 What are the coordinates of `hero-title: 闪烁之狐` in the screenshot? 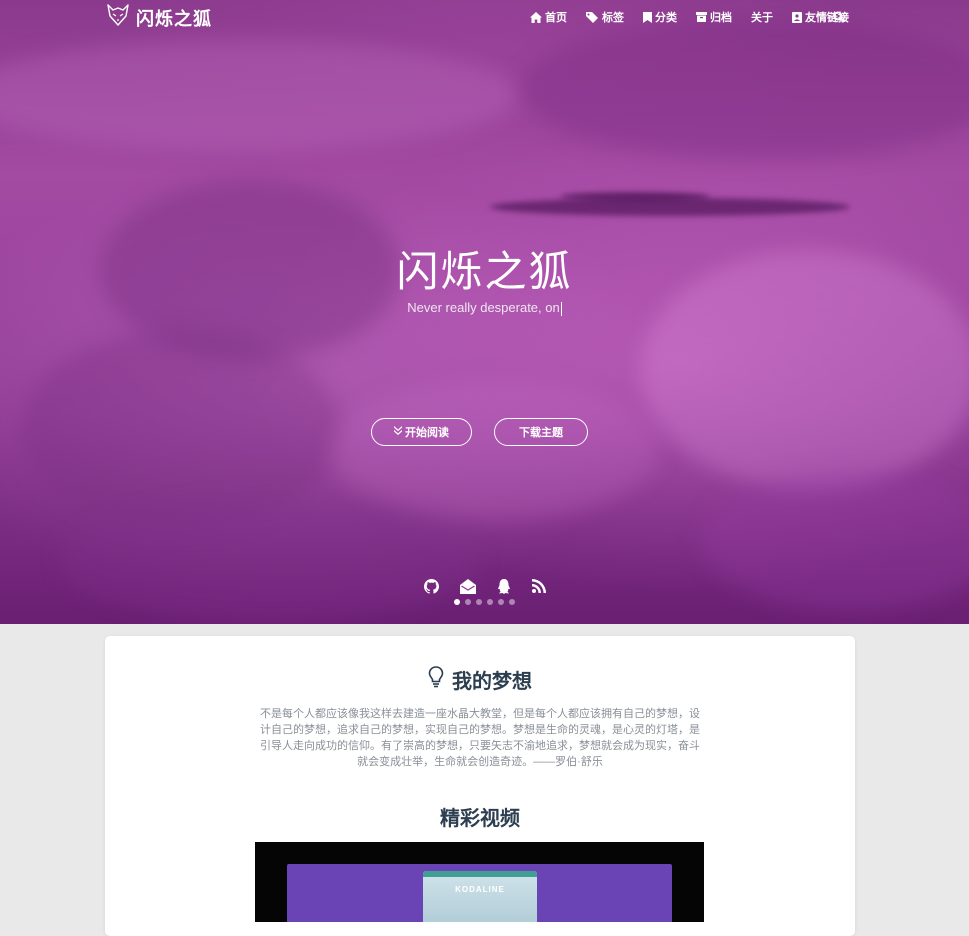 It's located at (484, 271).